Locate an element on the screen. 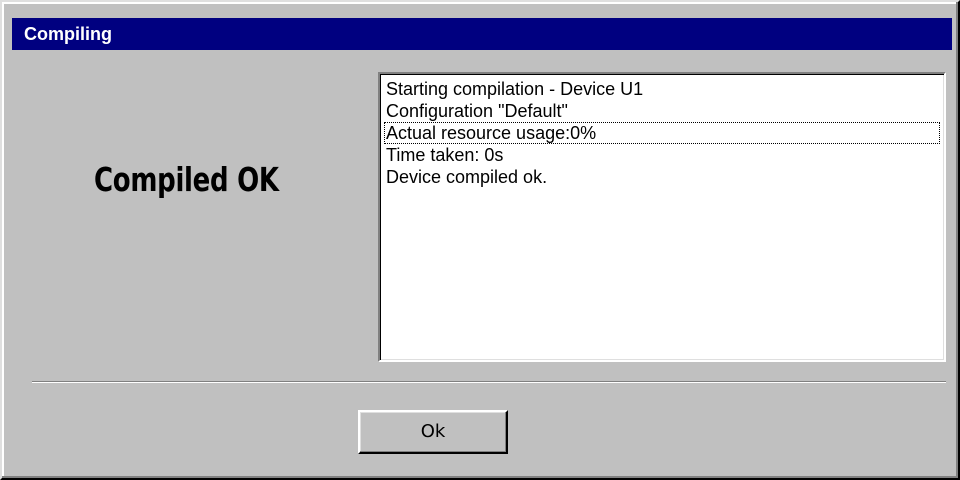  dialog-title: Compiling is located at coordinates (68, 34).